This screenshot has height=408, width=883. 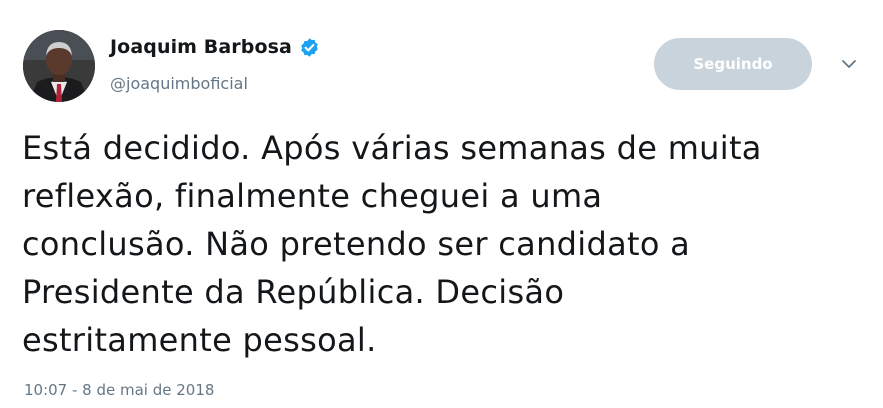 I want to click on tweet-text-line: reflexão, finalmente cheguei a uma, so click(x=312, y=196).